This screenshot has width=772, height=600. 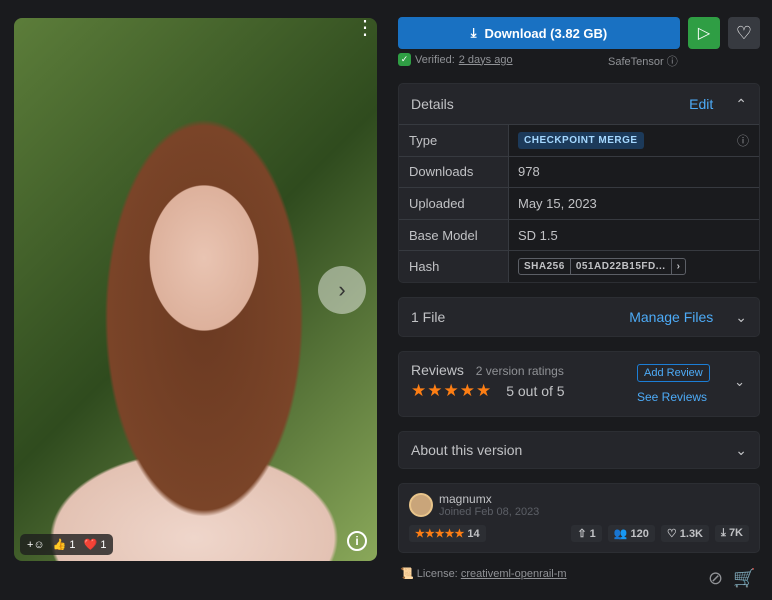 What do you see at coordinates (634, 235) in the screenshot?
I see `detail-value: SD 1.5` at bounding box center [634, 235].